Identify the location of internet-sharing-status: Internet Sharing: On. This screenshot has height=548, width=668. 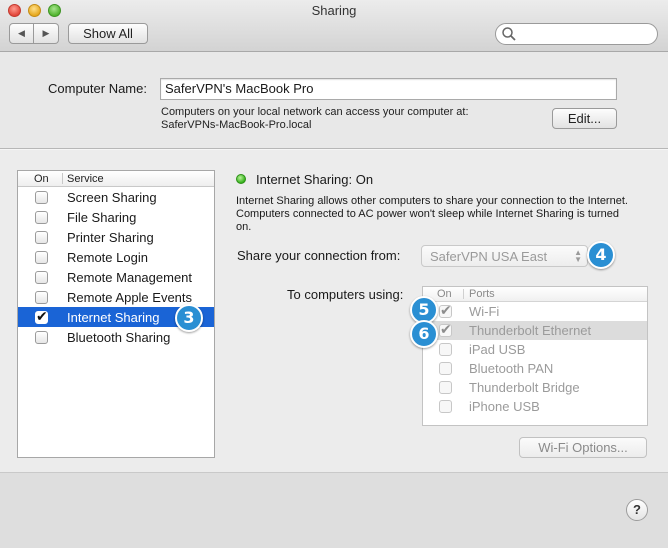
(315, 179).